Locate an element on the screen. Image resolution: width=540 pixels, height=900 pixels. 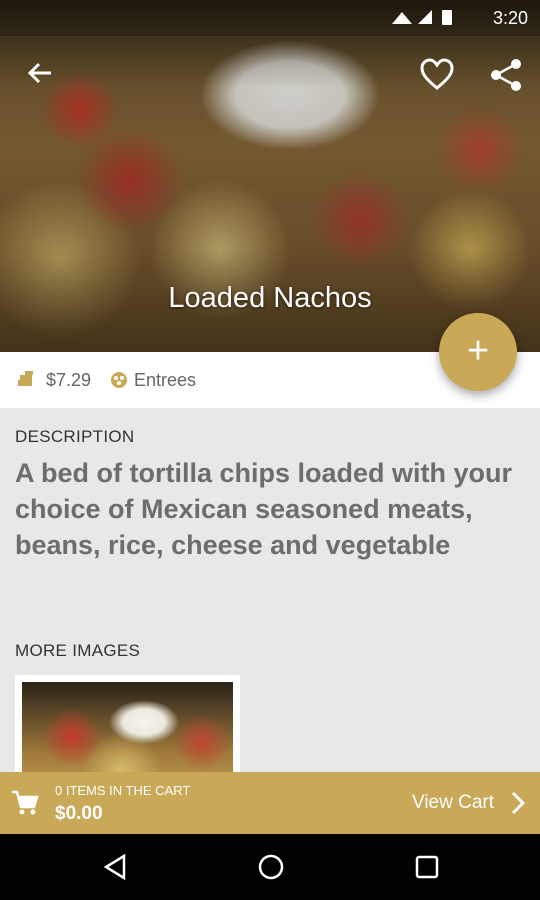
nav-back-icon is located at coordinates (115, 867).